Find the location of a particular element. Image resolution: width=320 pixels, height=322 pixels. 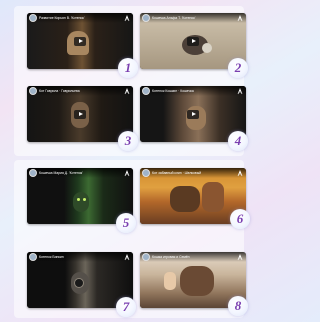

video-title-bar: Кошка игровая и Семён is located at coordinates (193, 257).